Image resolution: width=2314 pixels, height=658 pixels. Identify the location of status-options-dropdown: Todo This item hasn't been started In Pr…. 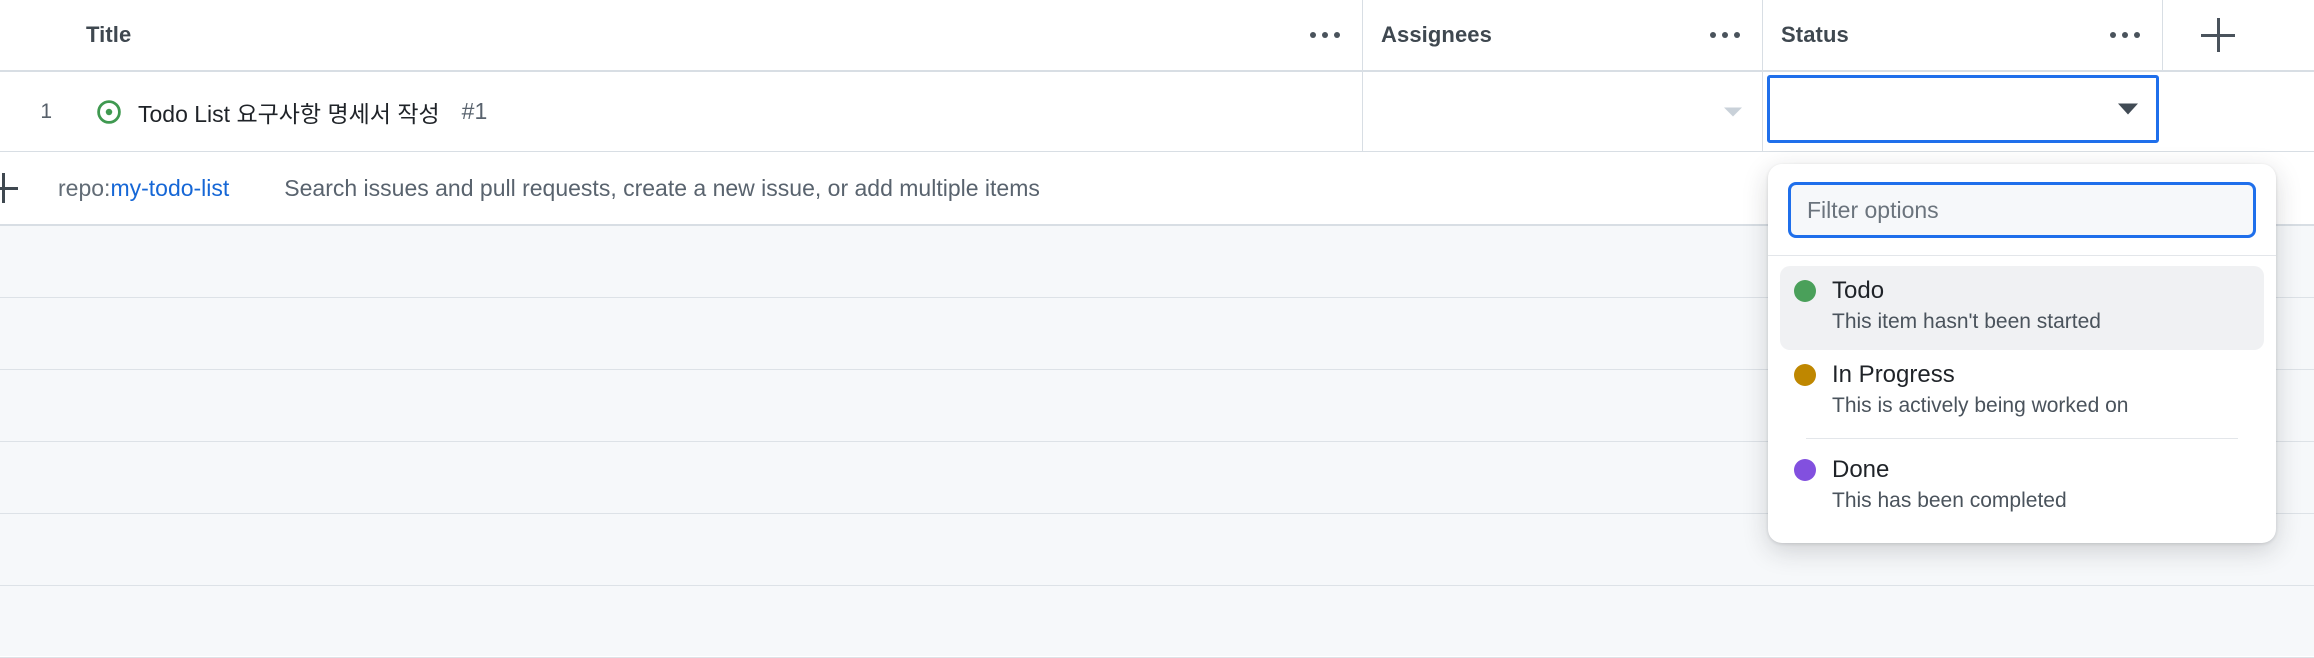
(2022, 353).